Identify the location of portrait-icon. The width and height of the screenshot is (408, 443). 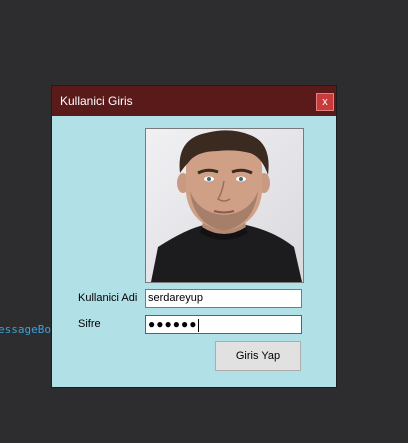
(224, 205).